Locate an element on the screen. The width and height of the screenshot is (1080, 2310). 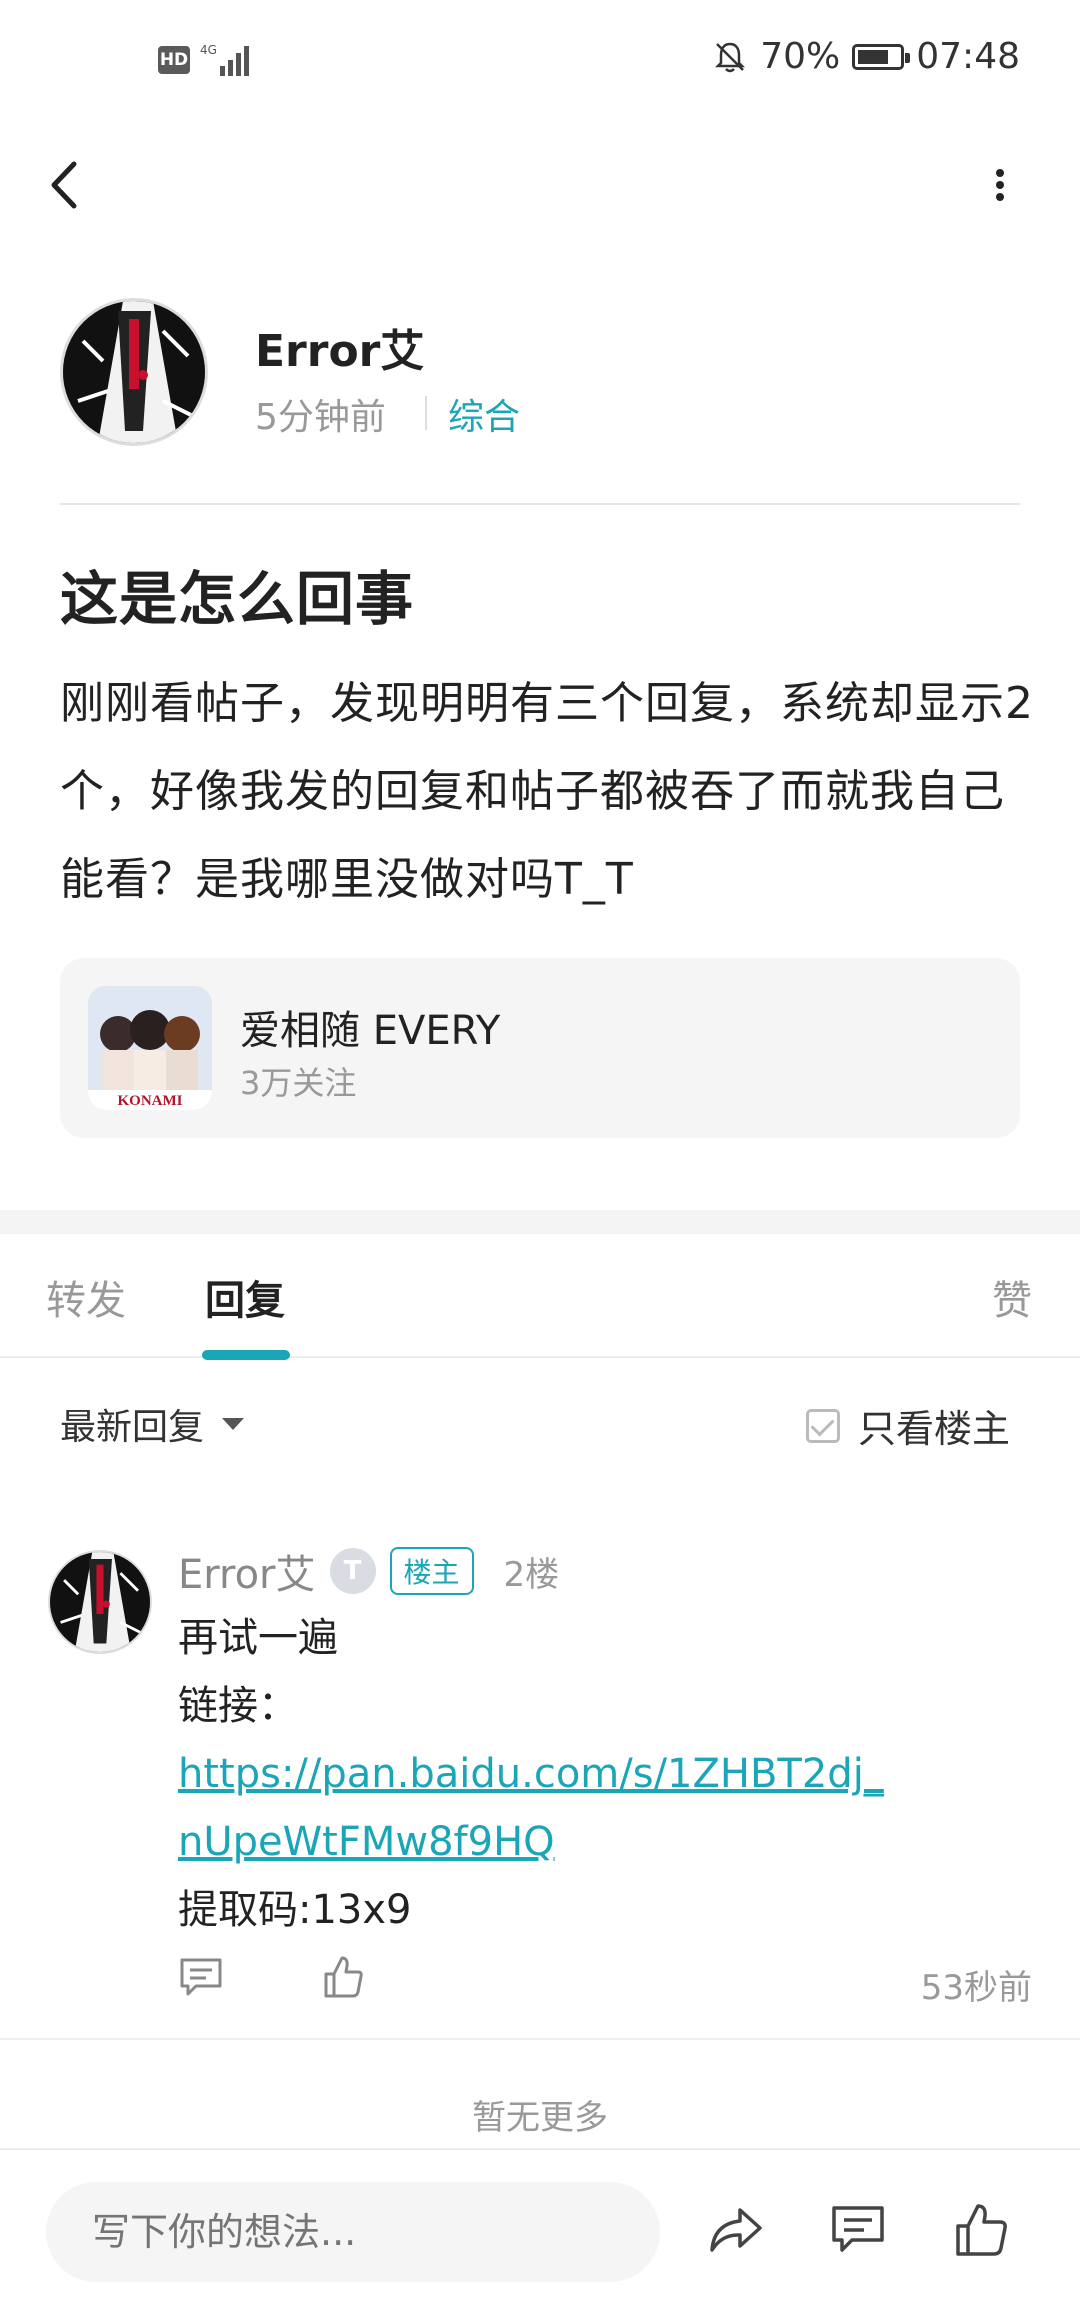
more-options-icon is located at coordinates (1000, 185).